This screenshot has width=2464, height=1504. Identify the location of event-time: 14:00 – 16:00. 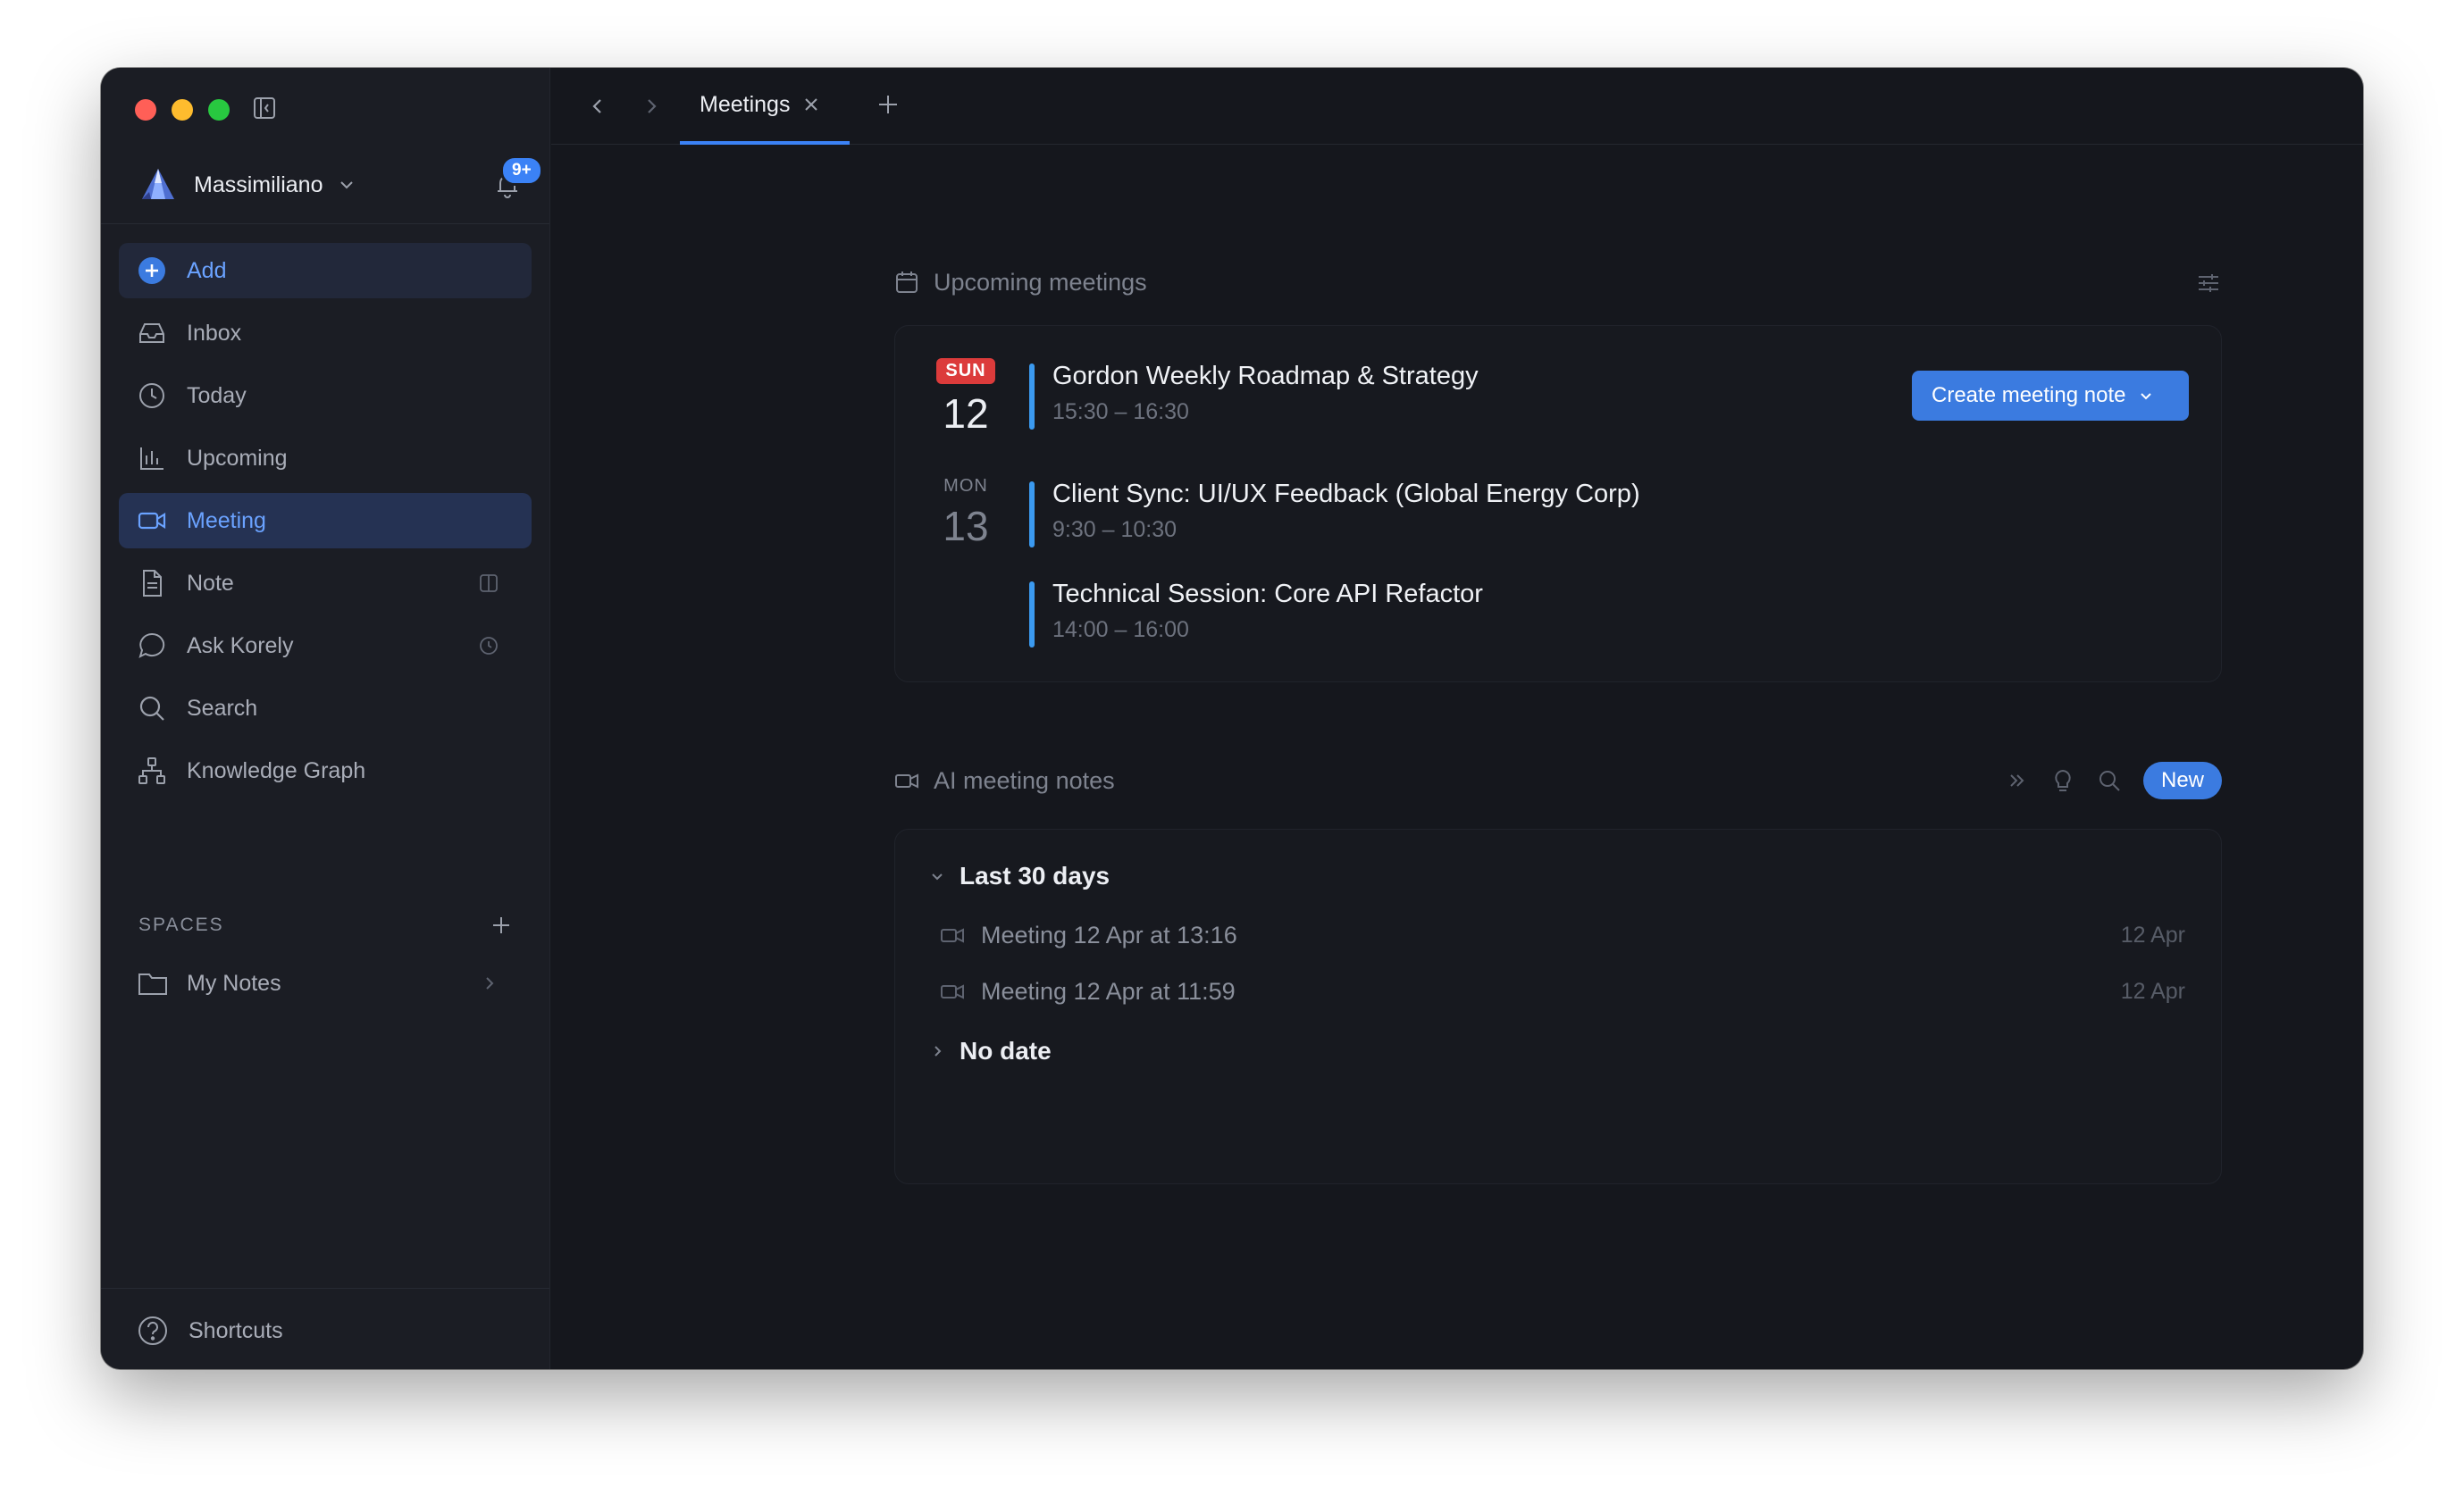
(1120, 629).